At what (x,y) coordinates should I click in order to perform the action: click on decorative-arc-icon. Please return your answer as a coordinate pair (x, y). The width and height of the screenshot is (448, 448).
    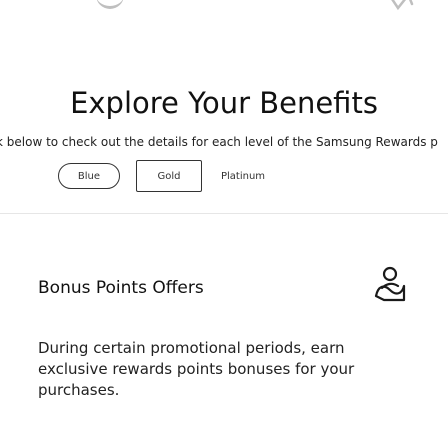
    Looking at the image, I should click on (110, 4).